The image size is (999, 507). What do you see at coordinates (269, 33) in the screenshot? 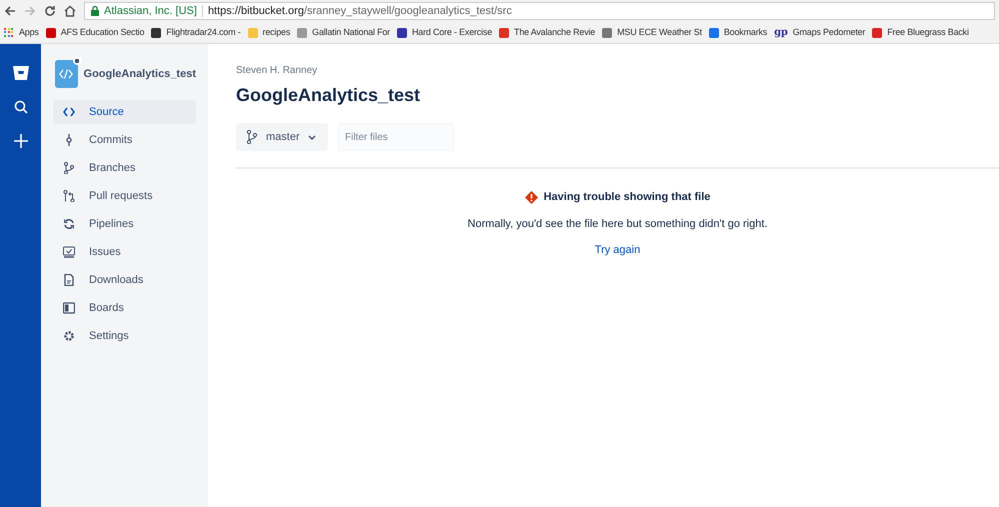
I see `bookmark-link: recipes` at bounding box center [269, 33].